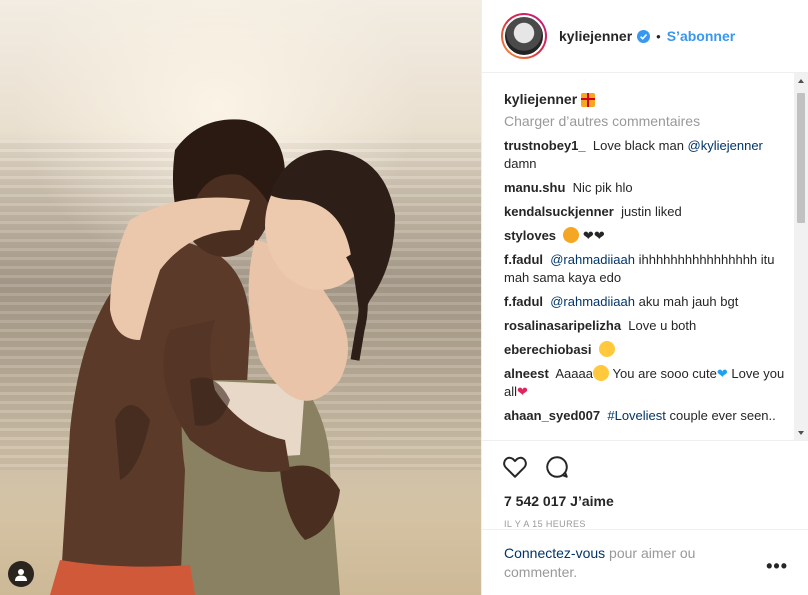 Image resolution: width=808 pixels, height=595 pixels. I want to click on comment-text: couple ever seen.., so click(720, 415).